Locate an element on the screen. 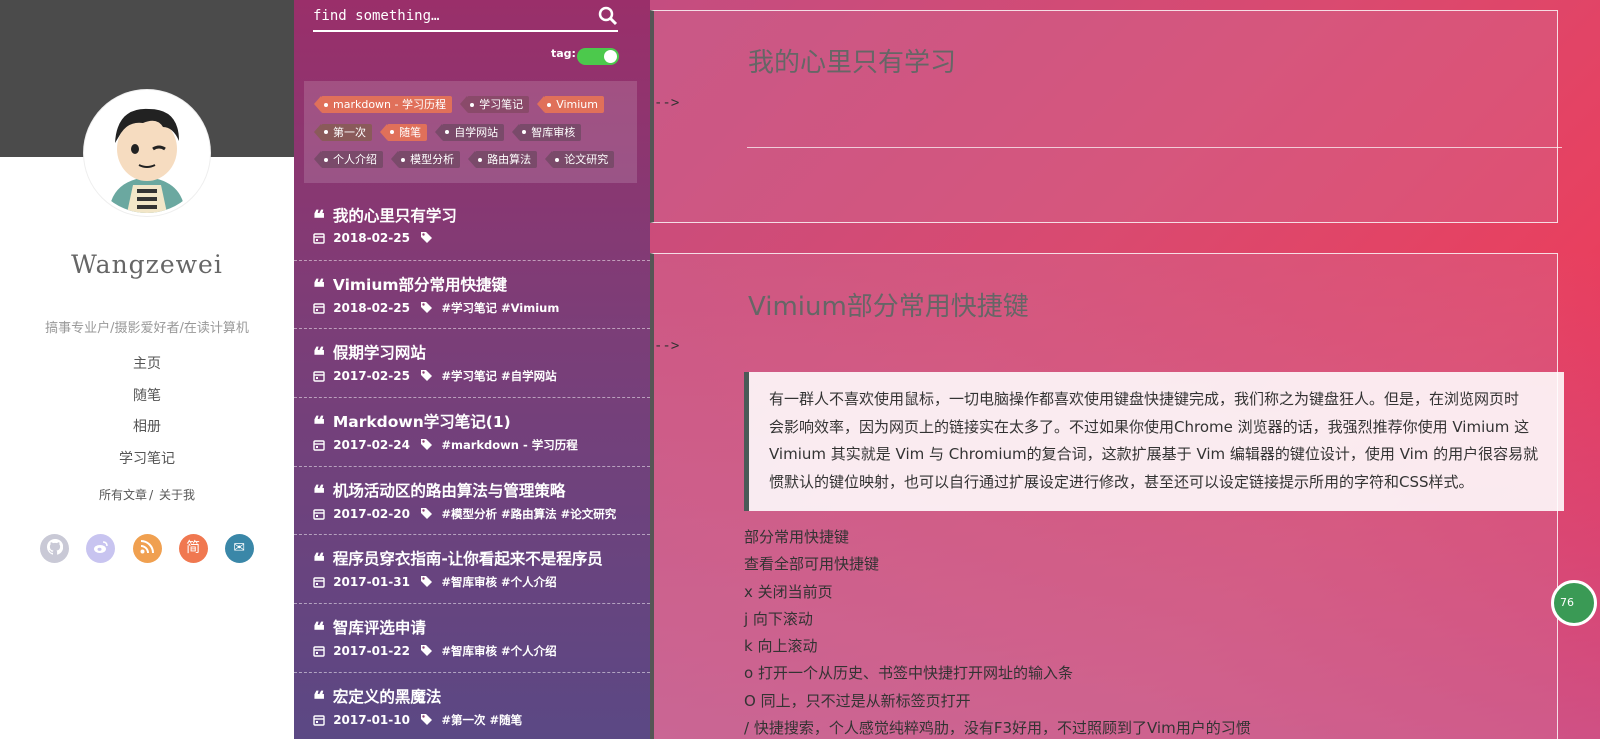 This screenshot has width=1600, height=739. post-title: 假期学习网站 is located at coordinates (379, 353).